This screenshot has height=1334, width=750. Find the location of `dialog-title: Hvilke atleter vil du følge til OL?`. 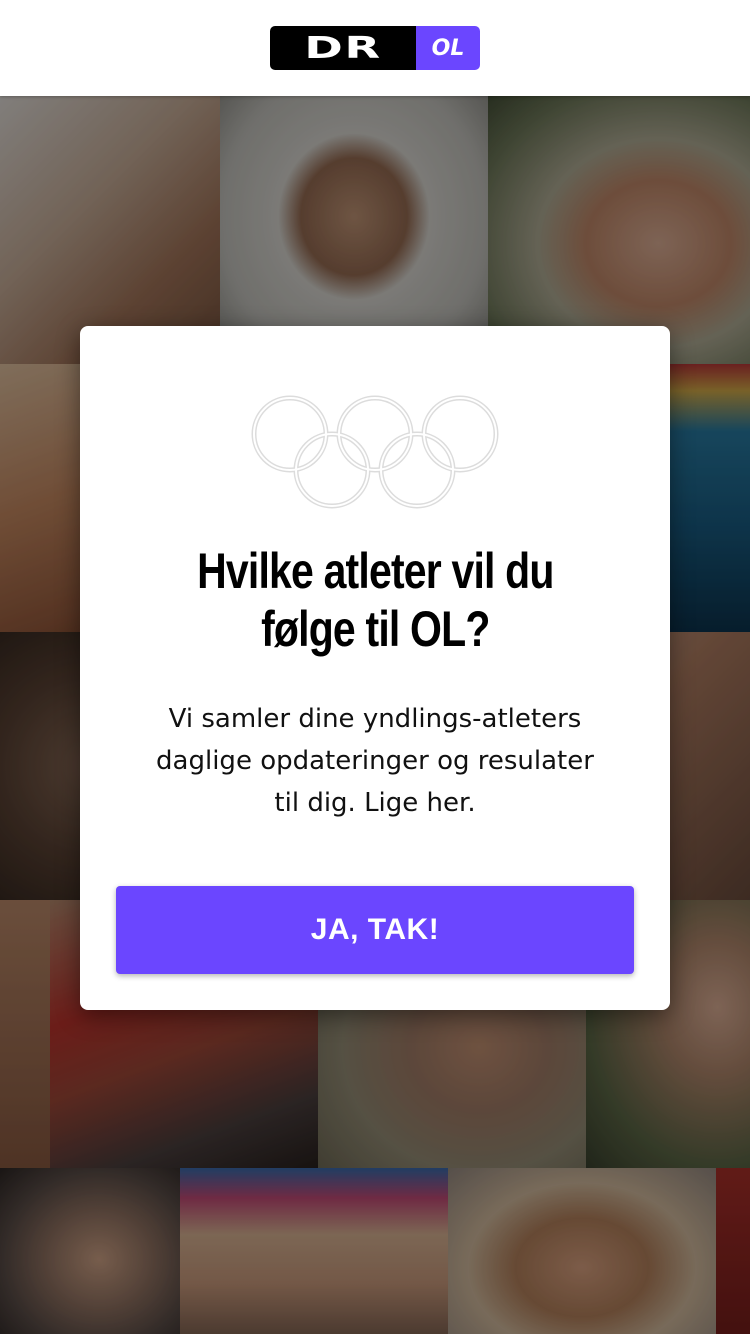

dialog-title: Hvilke atleter vil du følge til OL? is located at coordinates (375, 600).